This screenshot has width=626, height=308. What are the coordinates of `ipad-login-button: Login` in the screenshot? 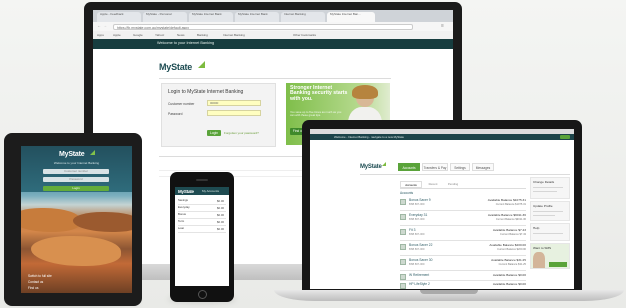 It's located at (76, 188).